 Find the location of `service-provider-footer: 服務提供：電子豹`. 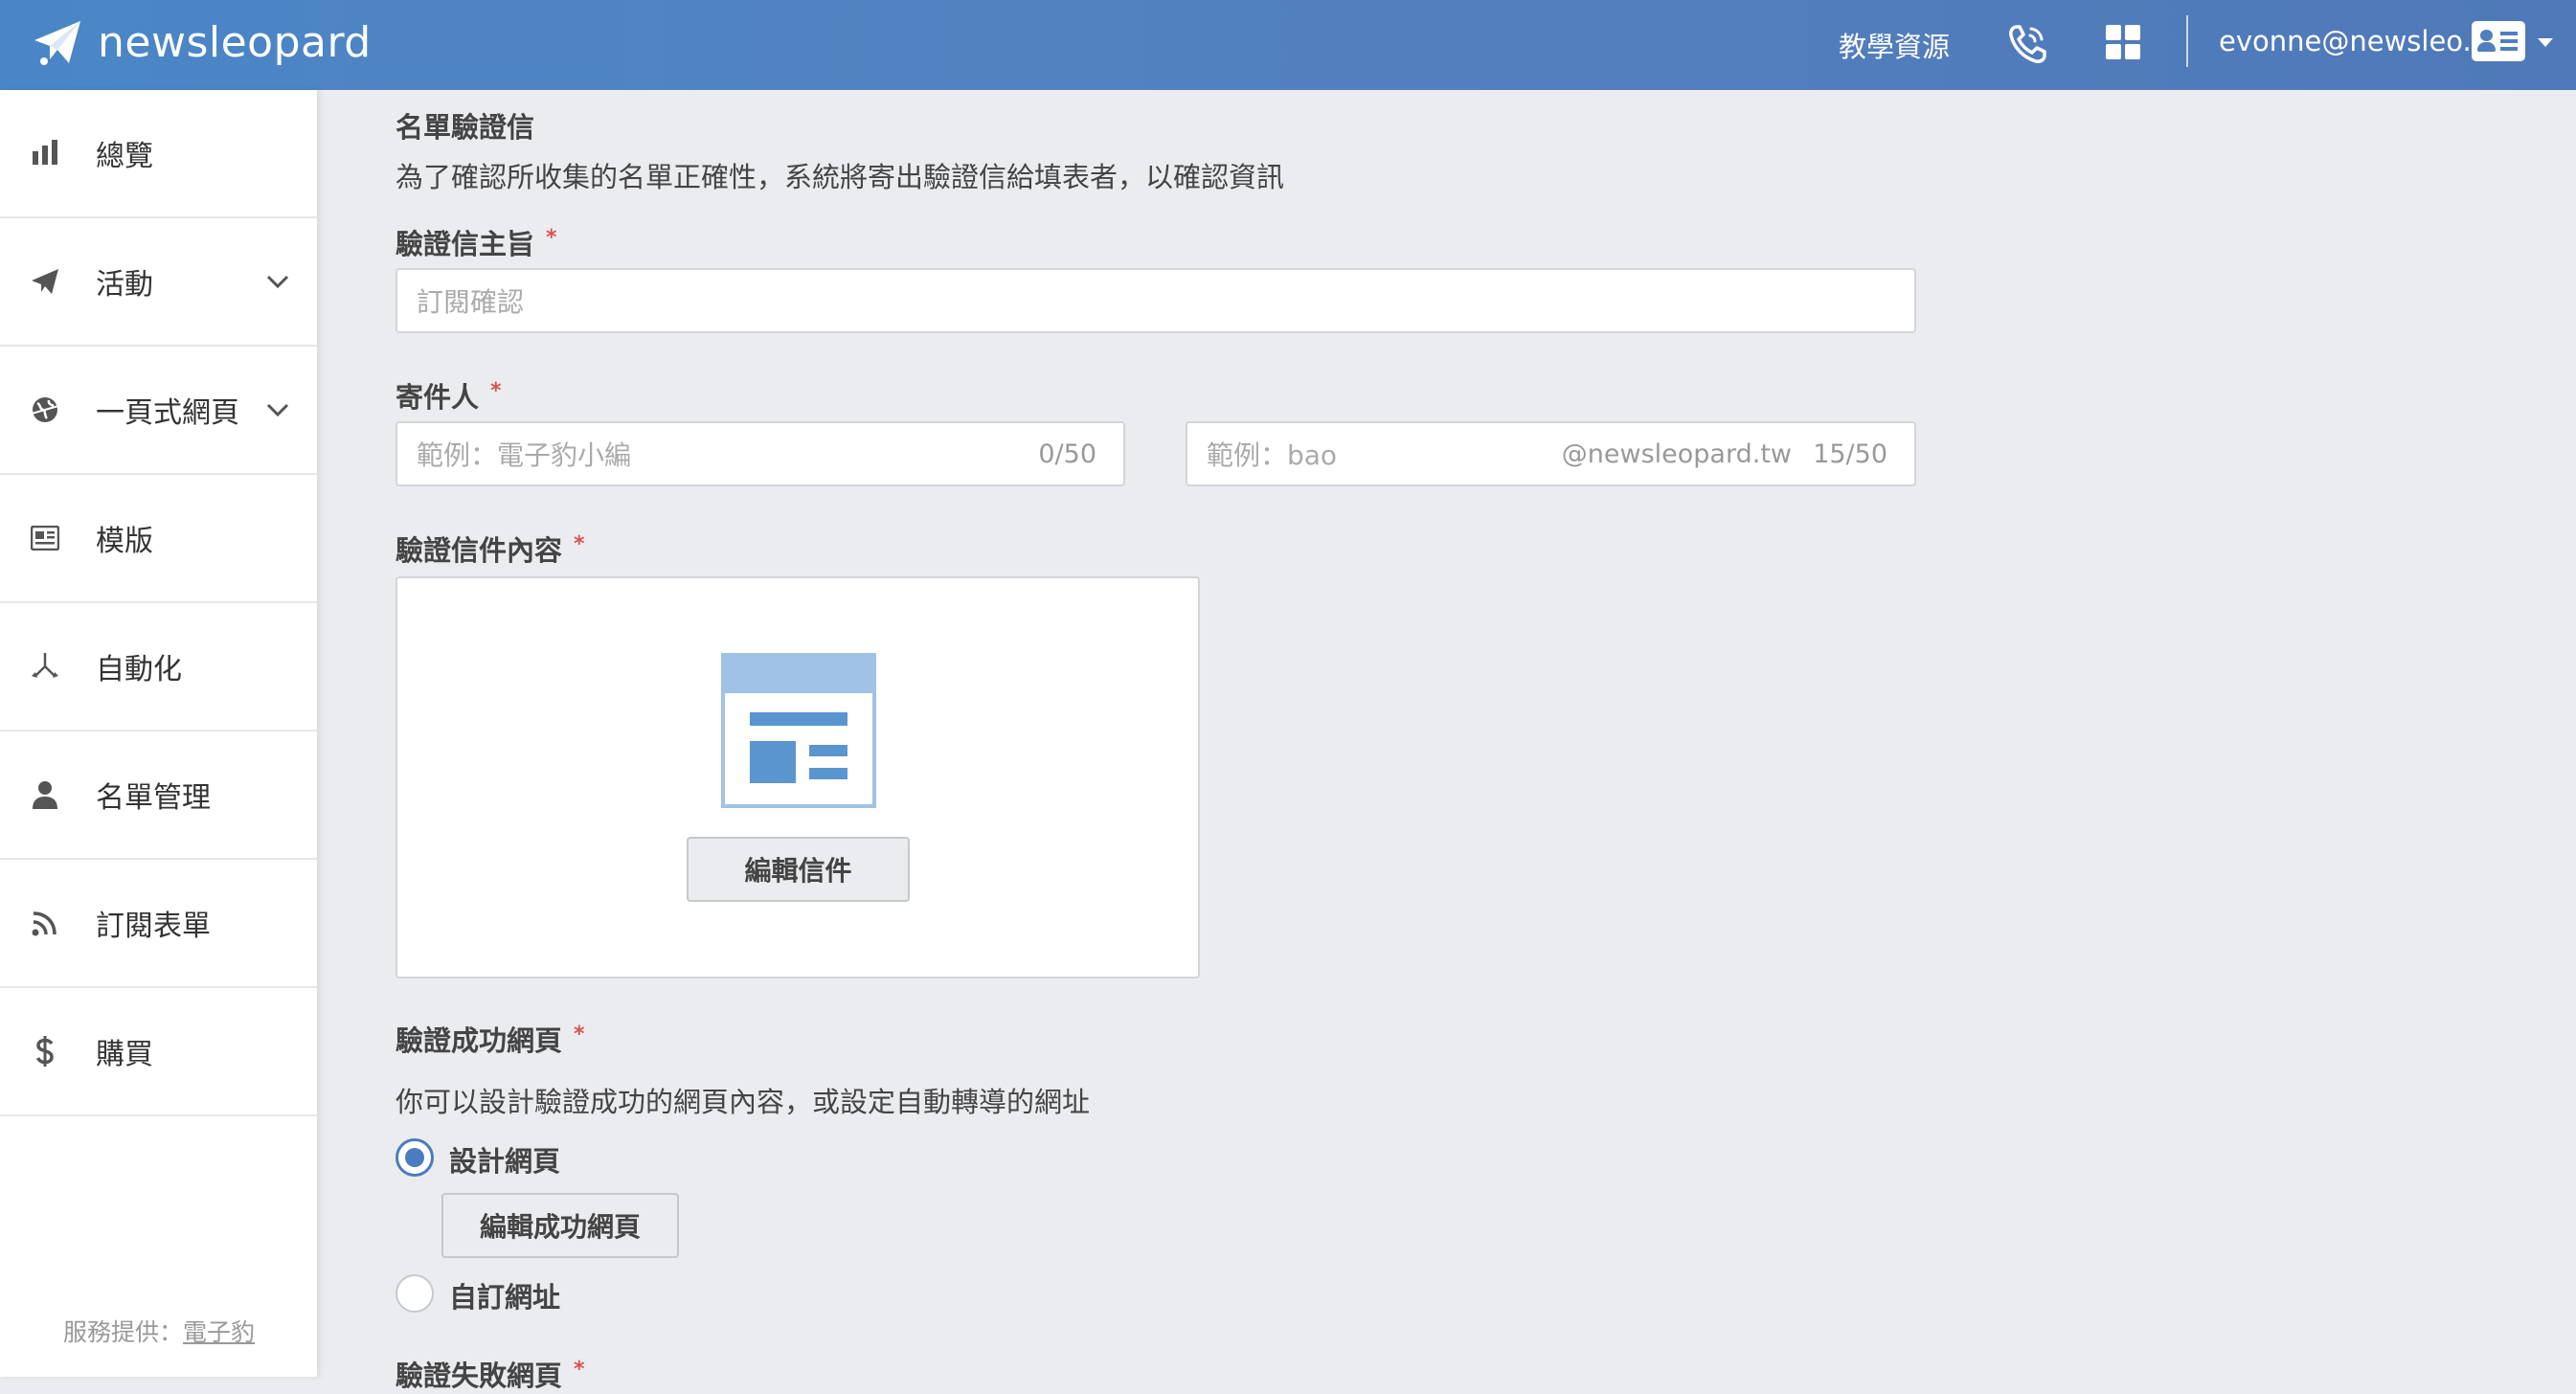

service-provider-footer: 服務提供：電子豹 is located at coordinates (159, 1331).